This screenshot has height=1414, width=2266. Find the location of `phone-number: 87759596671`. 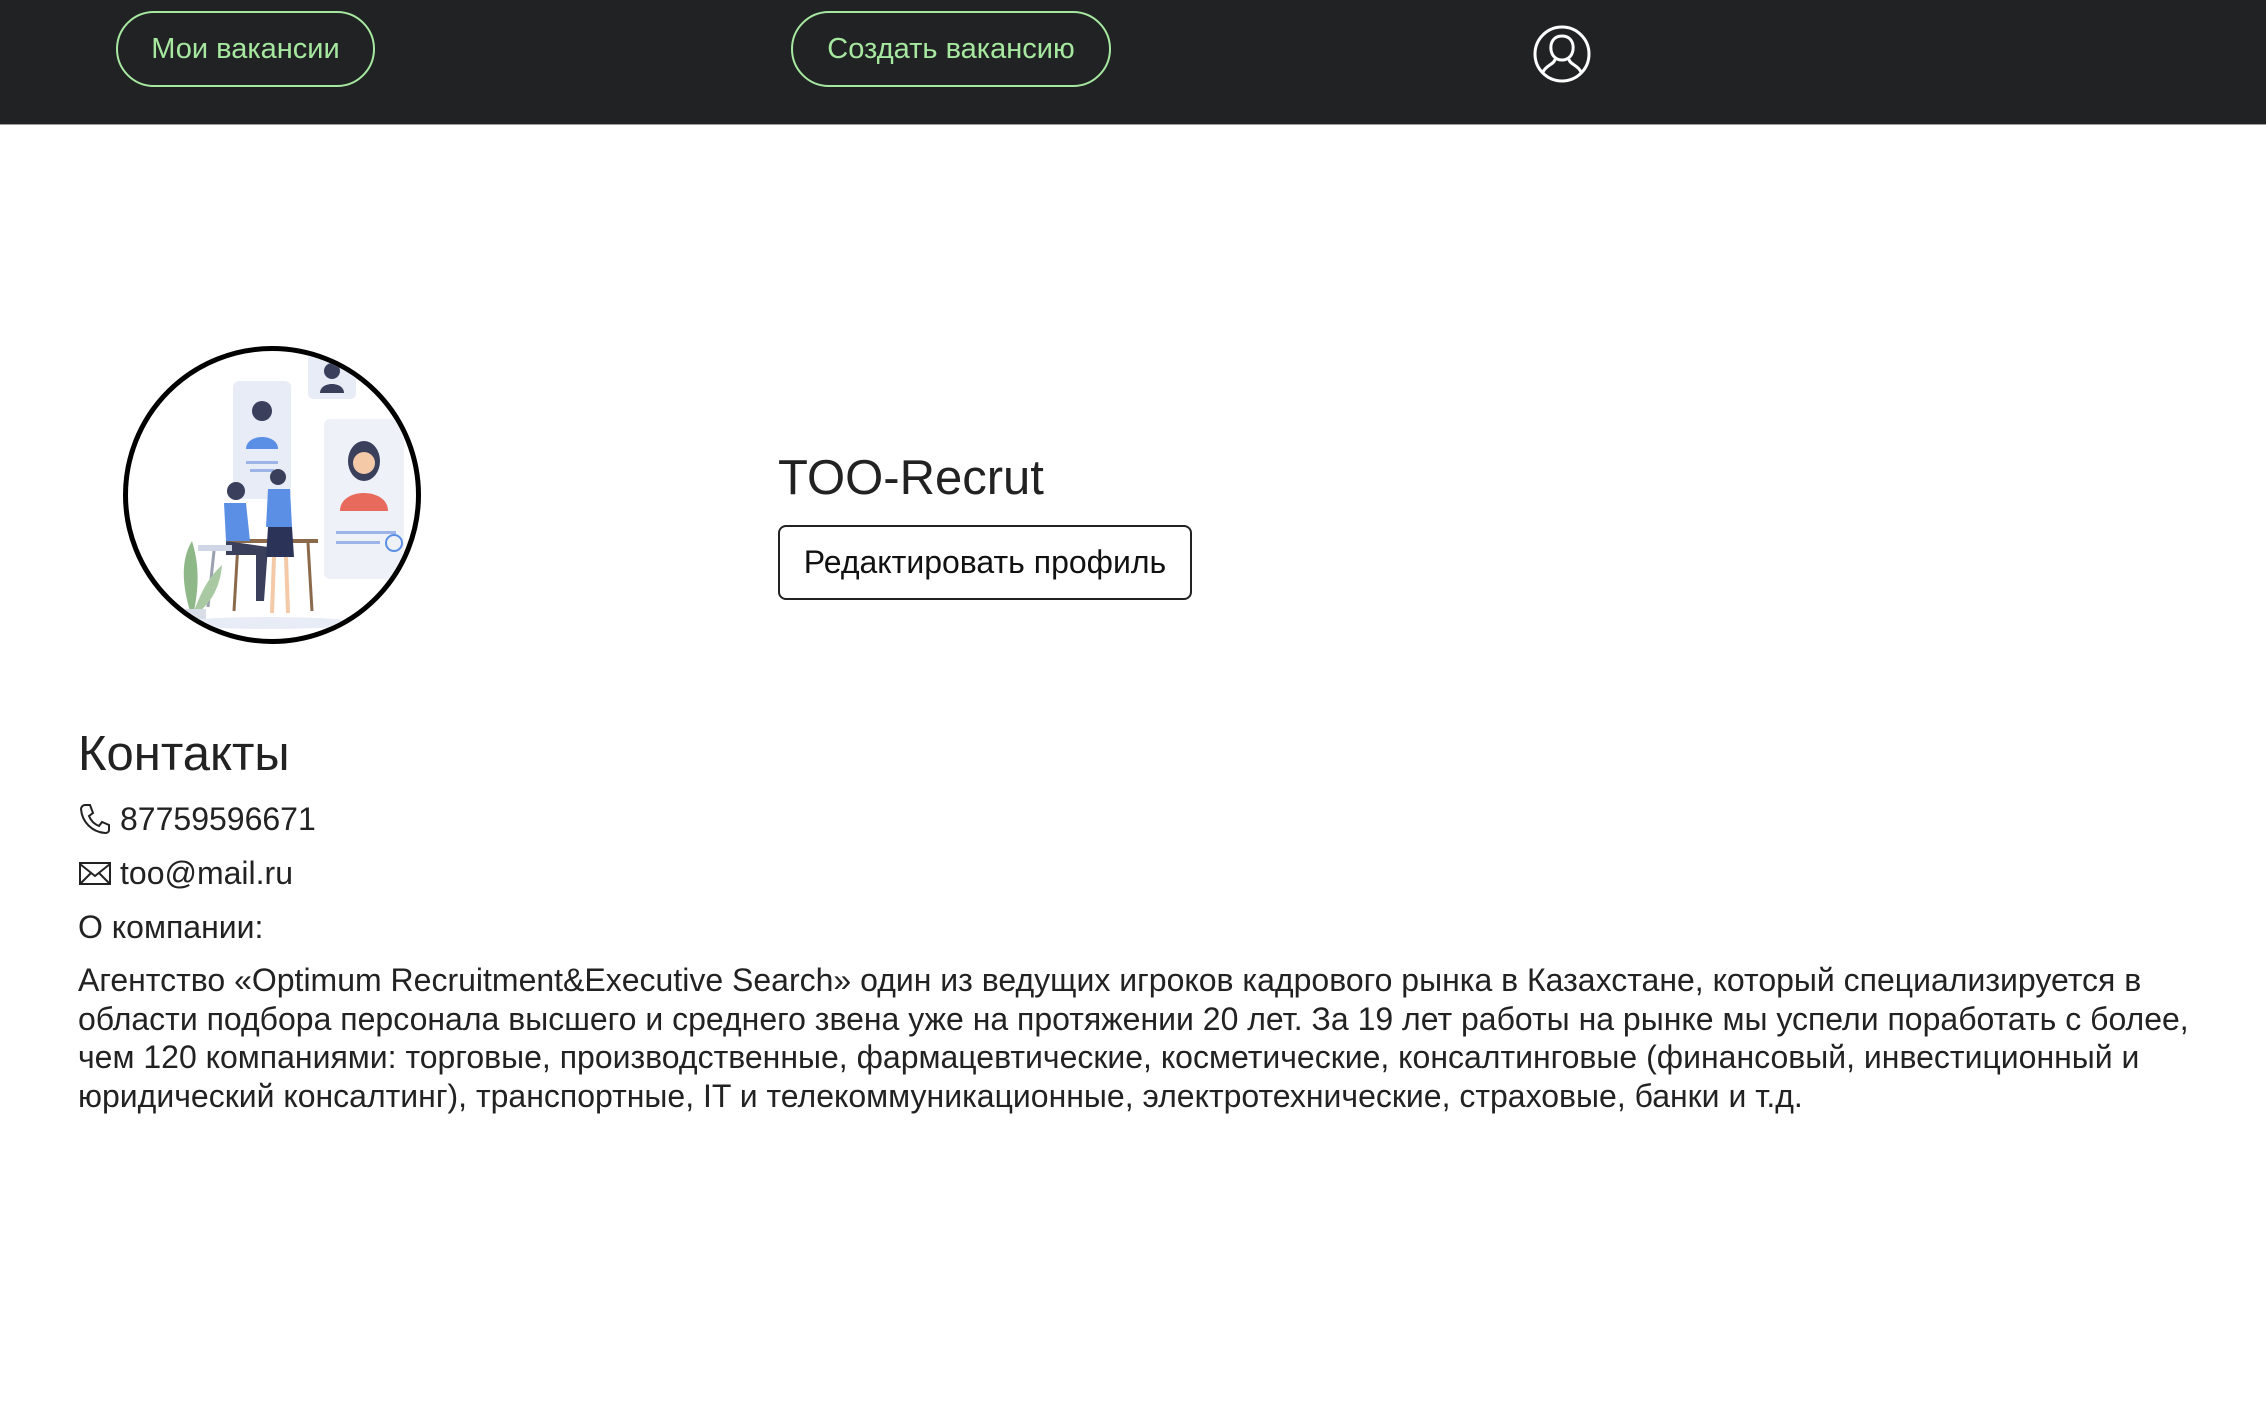

phone-number: 87759596671 is located at coordinates (218, 819).